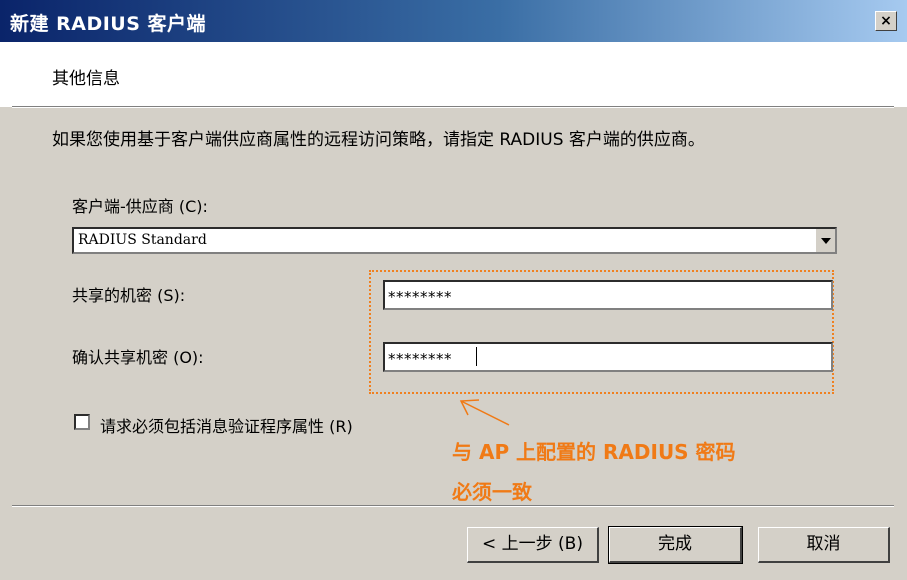 The width and height of the screenshot is (907, 580). I want to click on confirm-secret-label: 确认共享机密 (O):, so click(138, 357).